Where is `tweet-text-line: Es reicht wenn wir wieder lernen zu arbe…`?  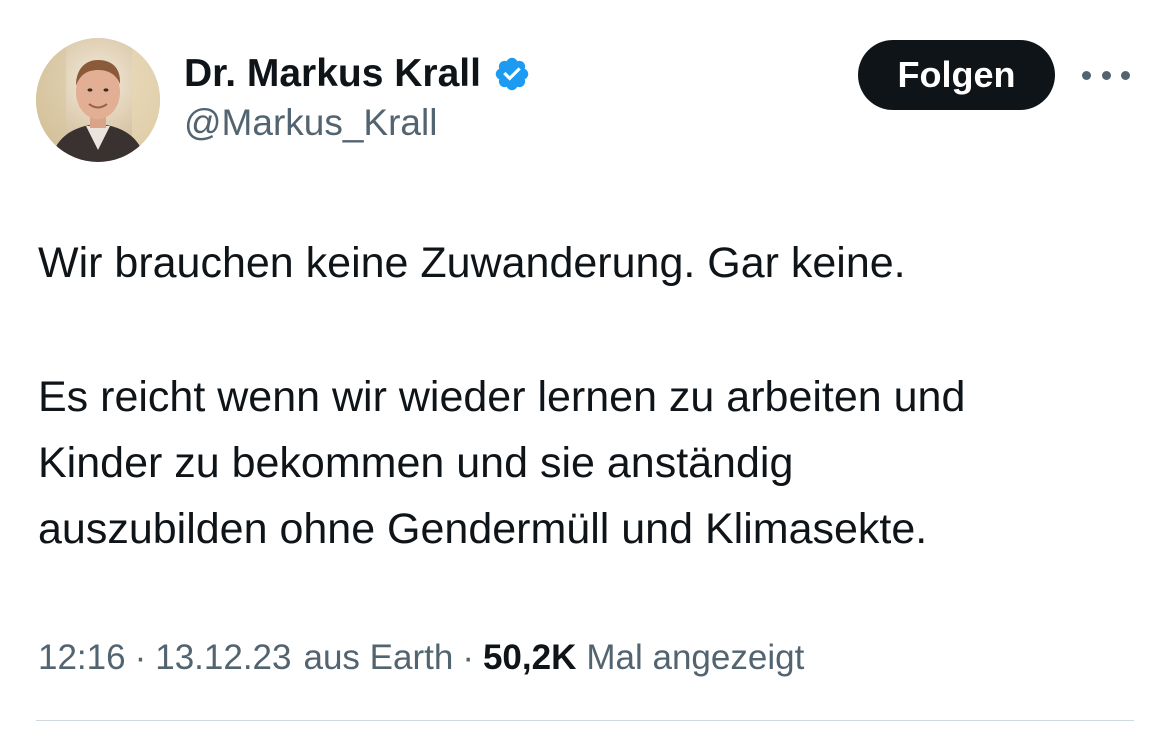 tweet-text-line: Es reicht wenn wir wieder lernen zu arbe… is located at coordinates (502, 397).